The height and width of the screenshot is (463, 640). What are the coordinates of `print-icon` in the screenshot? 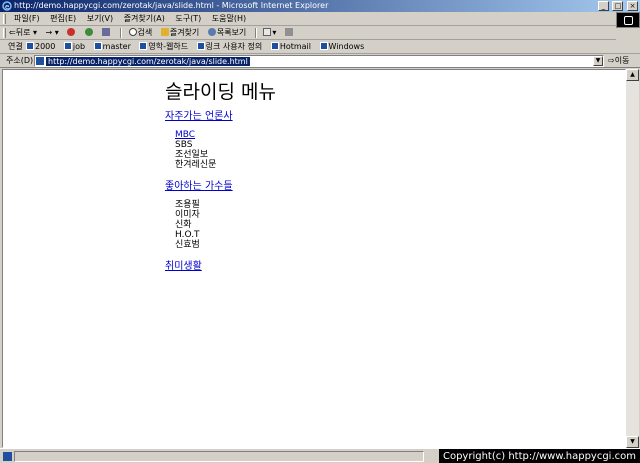 It's located at (288, 32).